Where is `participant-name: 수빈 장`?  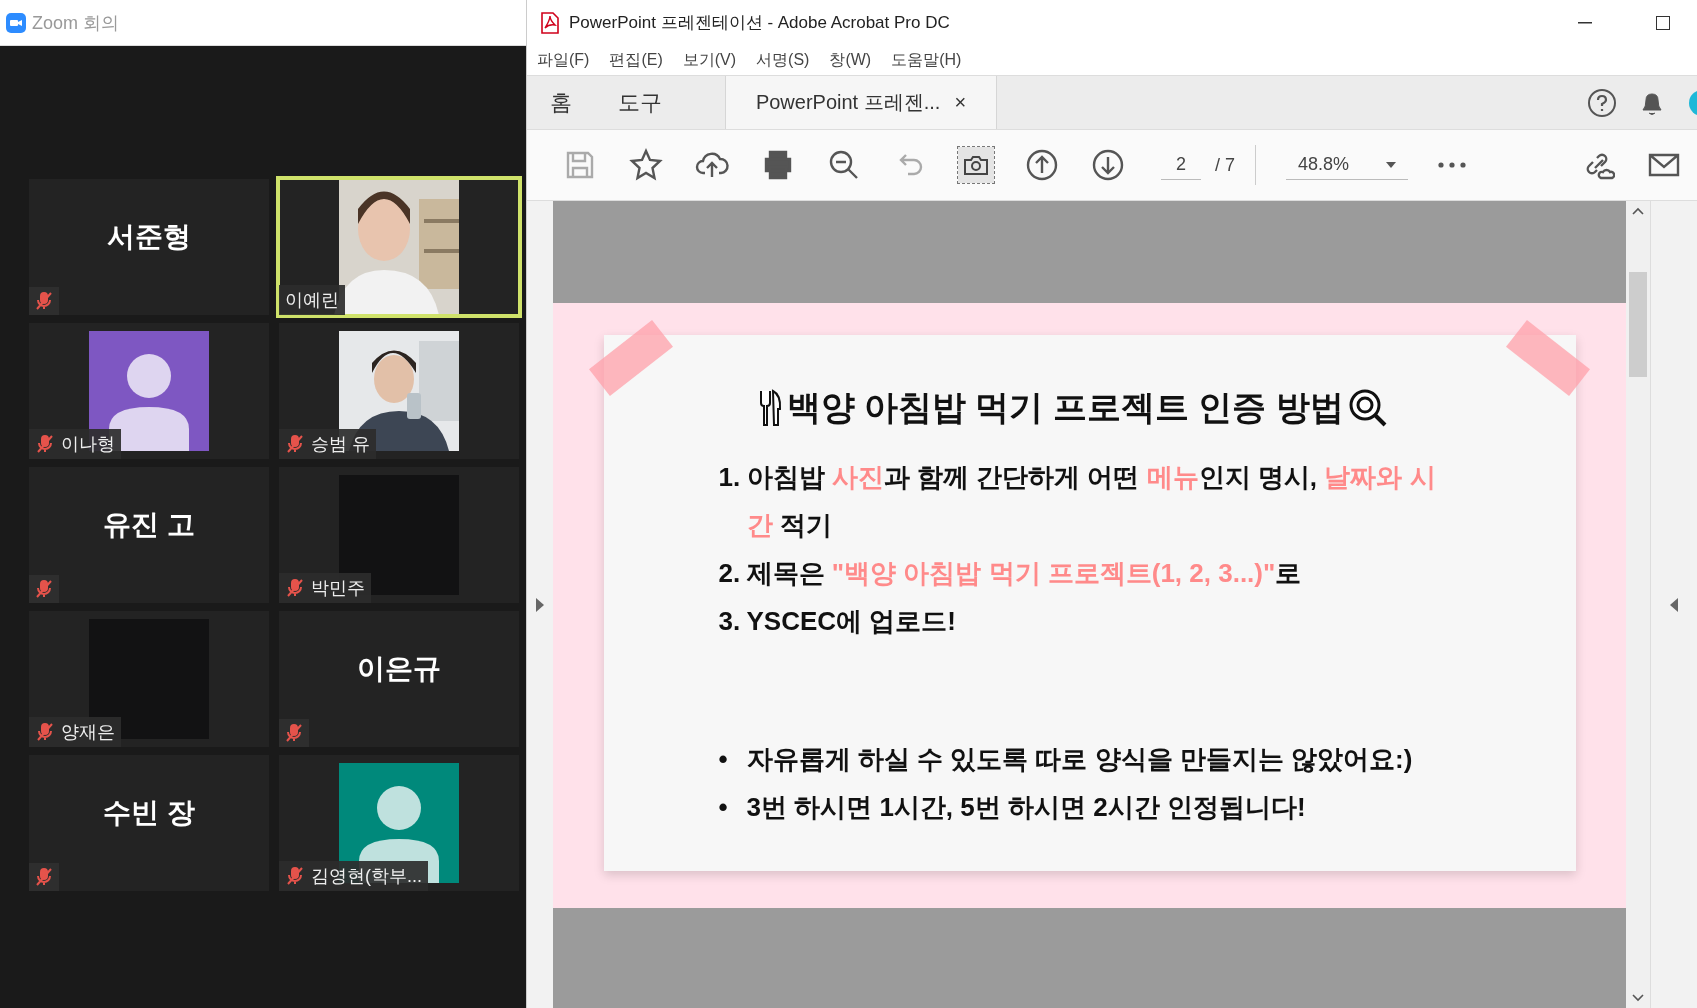
participant-name: 수빈 장 is located at coordinates (149, 813).